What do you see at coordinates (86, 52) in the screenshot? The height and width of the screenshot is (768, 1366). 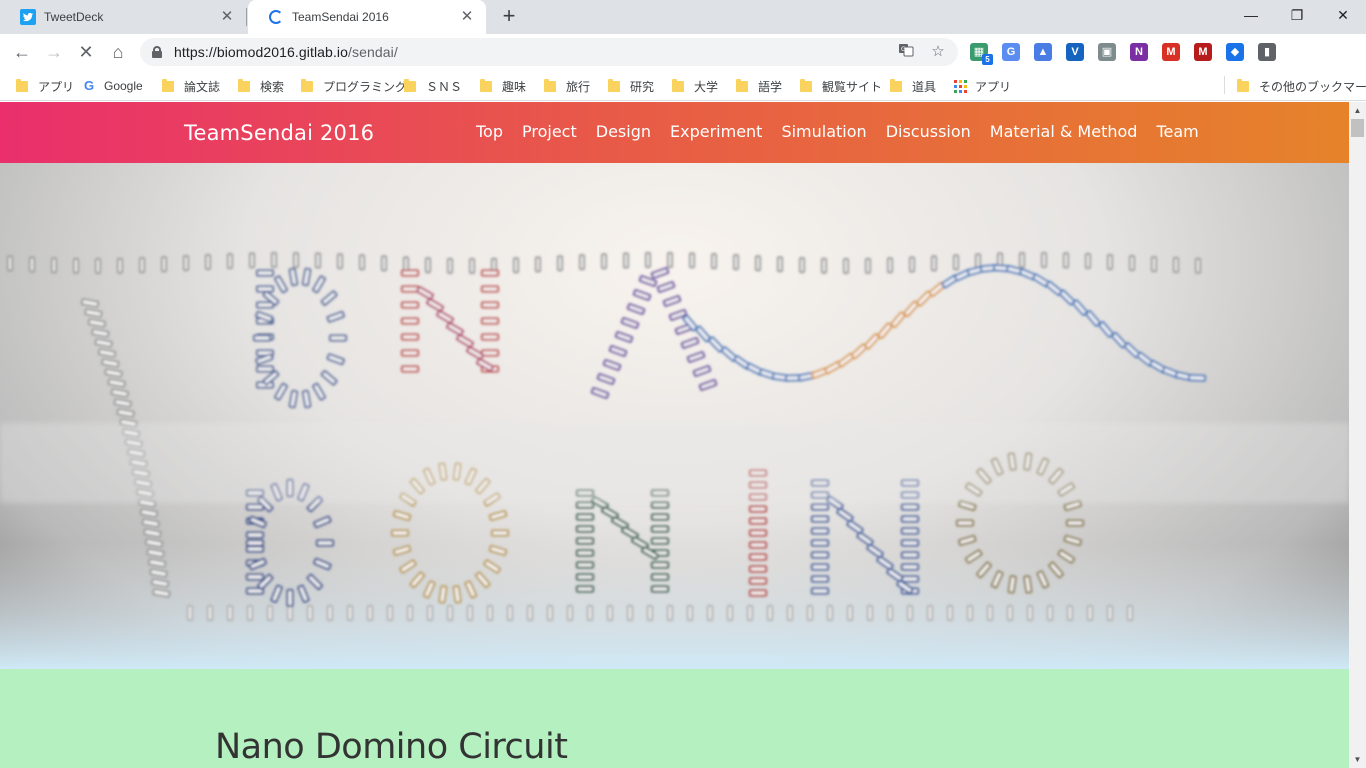 I see `stop-loading-button: ✕` at bounding box center [86, 52].